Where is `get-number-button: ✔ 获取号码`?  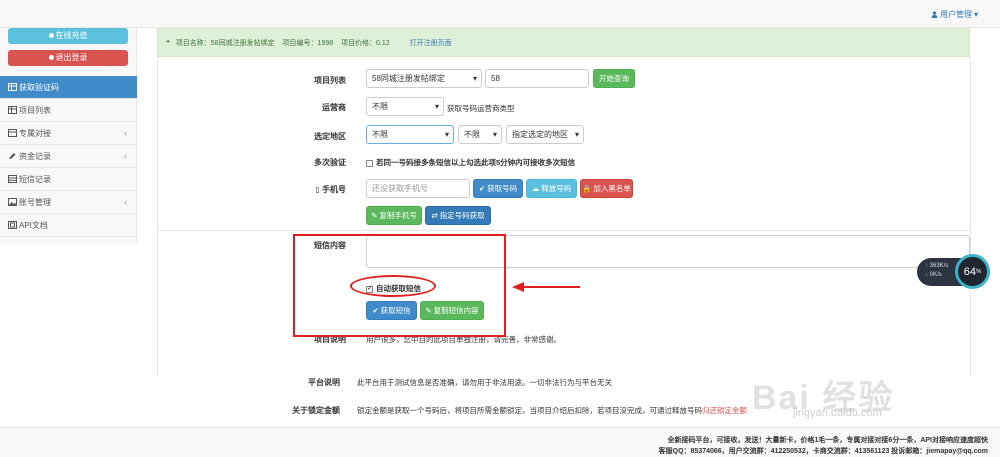
get-number-button: ✔ 获取号码 is located at coordinates (498, 188).